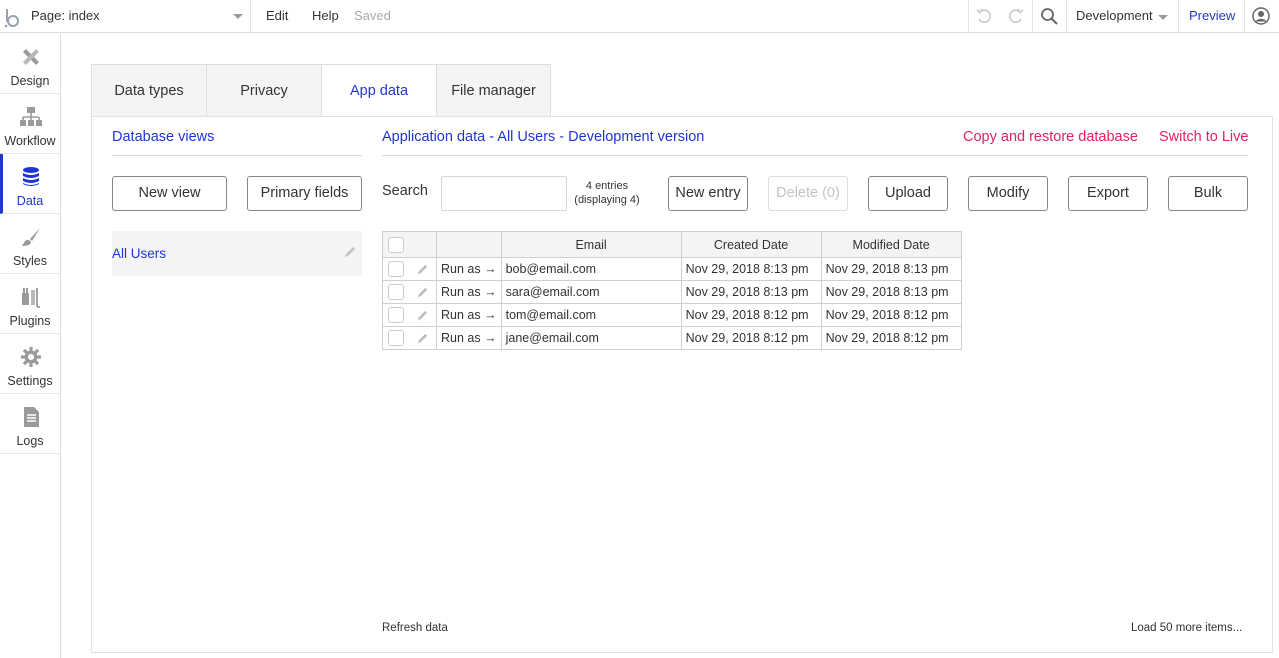 This screenshot has width=1279, height=658. What do you see at coordinates (396, 244) in the screenshot?
I see `select-all-checkbox` at bounding box center [396, 244].